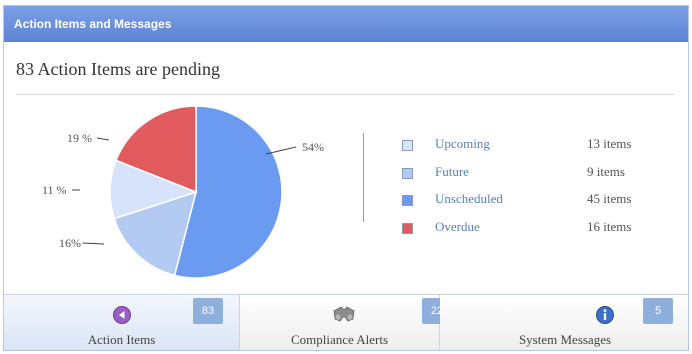 The image size is (692, 354). What do you see at coordinates (527, 149) in the screenshot?
I see `legend-item-upcoming: Upcoming 13 items` at bounding box center [527, 149].